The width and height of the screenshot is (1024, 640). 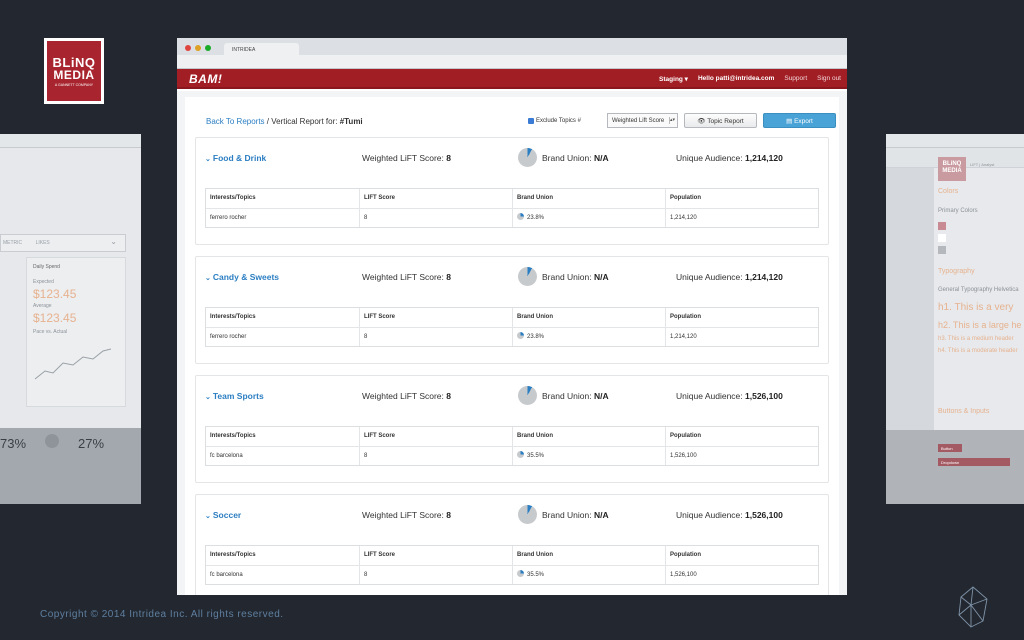 I want to click on section-toggle: ⌄ Team Sports, so click(x=234, y=396).